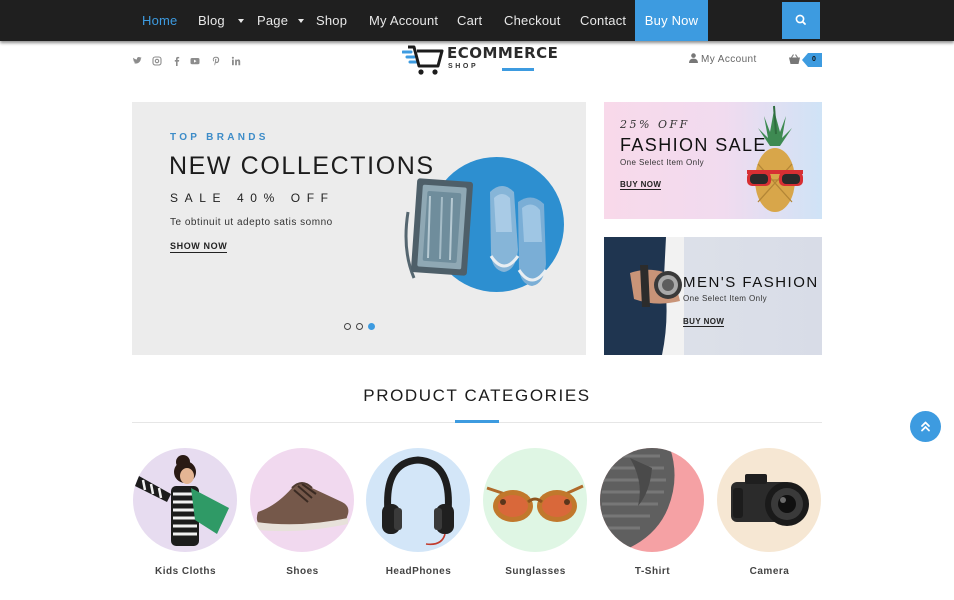  Describe the element at coordinates (423, 60) in the screenshot. I see `shopping-cart-logo-icon` at that location.